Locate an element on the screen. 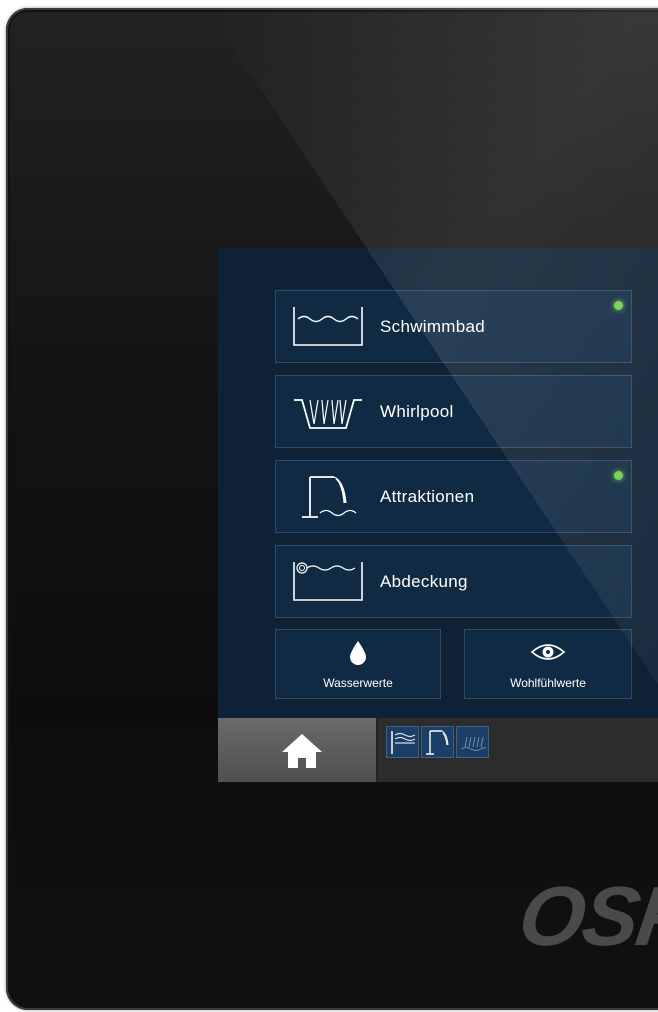 The height and width of the screenshot is (1012, 658). wellness-values-button: Wohlfühlwerte is located at coordinates (548, 664).